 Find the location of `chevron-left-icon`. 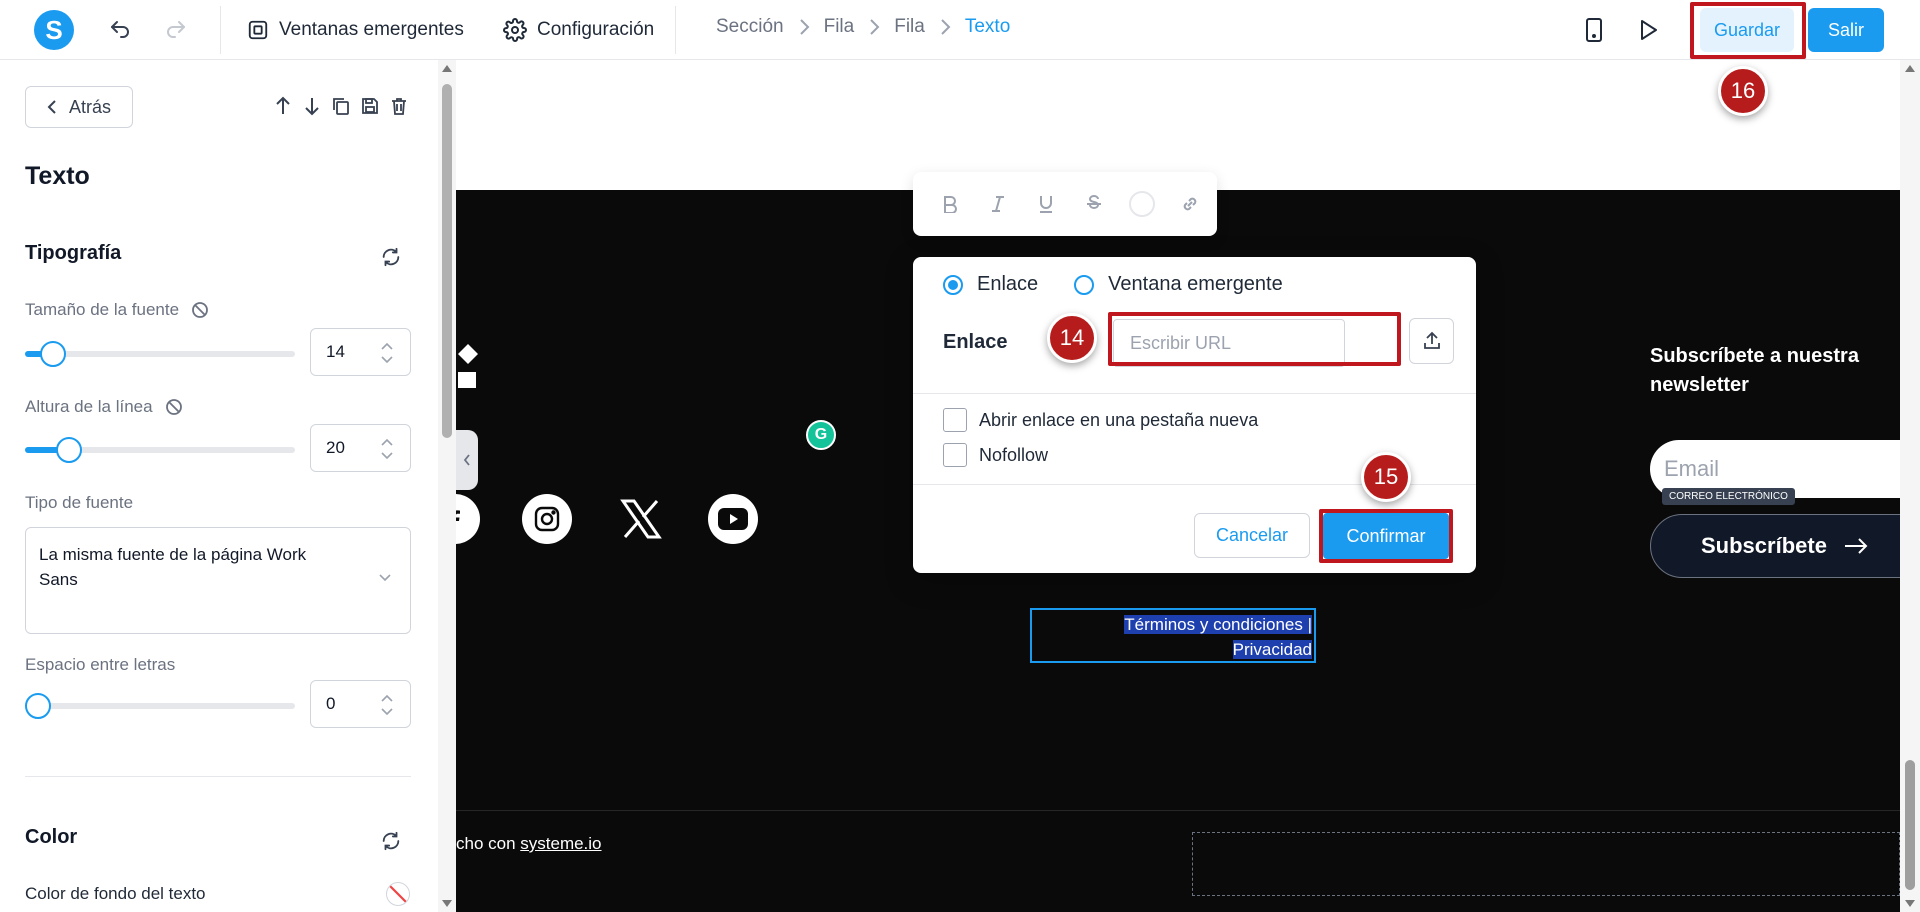

chevron-left-icon is located at coordinates (466, 460).